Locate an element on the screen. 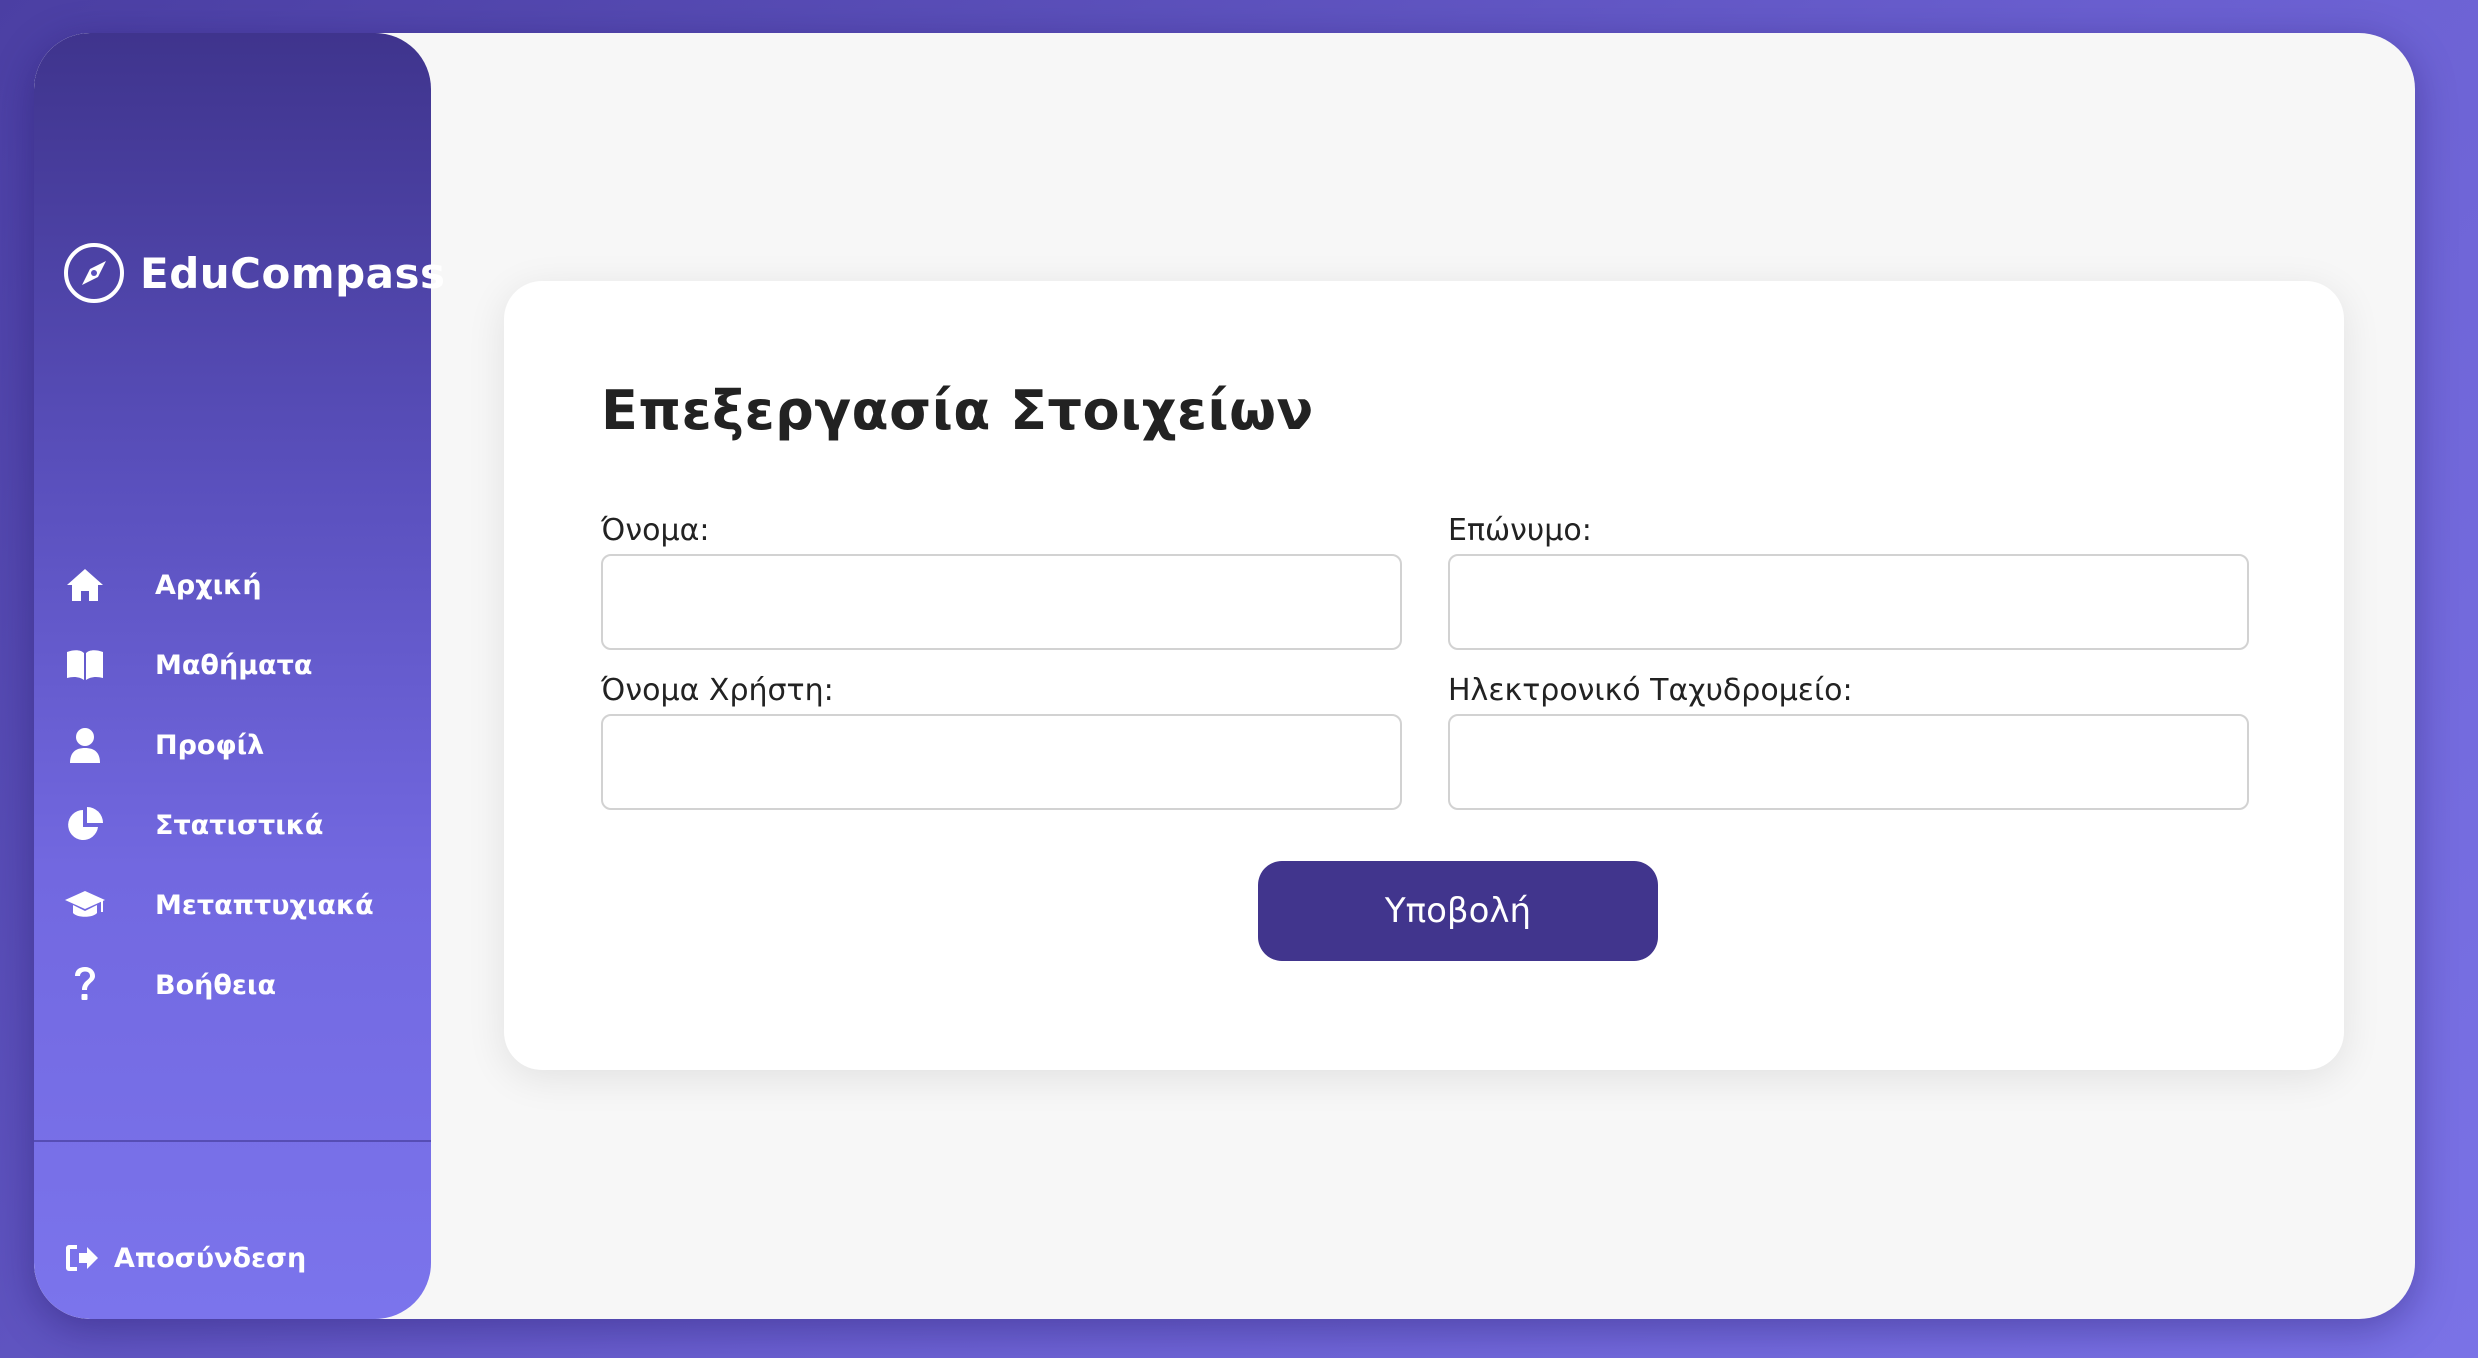 This screenshot has height=1358, width=2478. sidebar-item-home: Αρχική is located at coordinates (232, 585).